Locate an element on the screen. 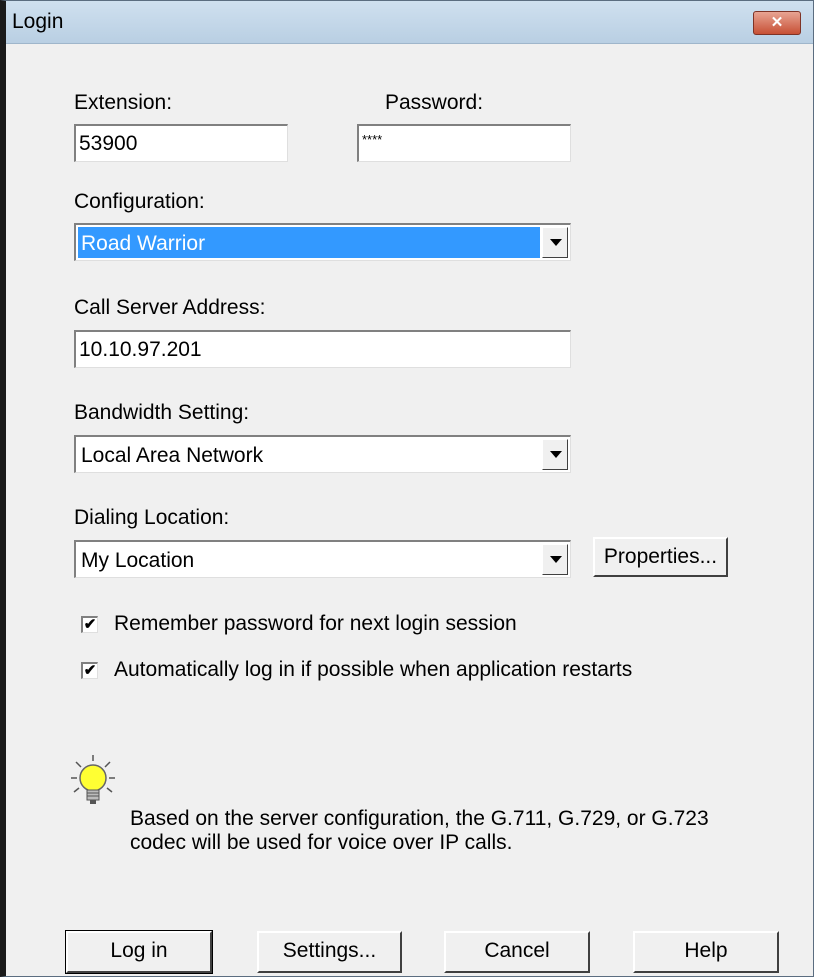 This screenshot has width=814, height=977. bandwidth-value: Local Area Network is located at coordinates (172, 455).